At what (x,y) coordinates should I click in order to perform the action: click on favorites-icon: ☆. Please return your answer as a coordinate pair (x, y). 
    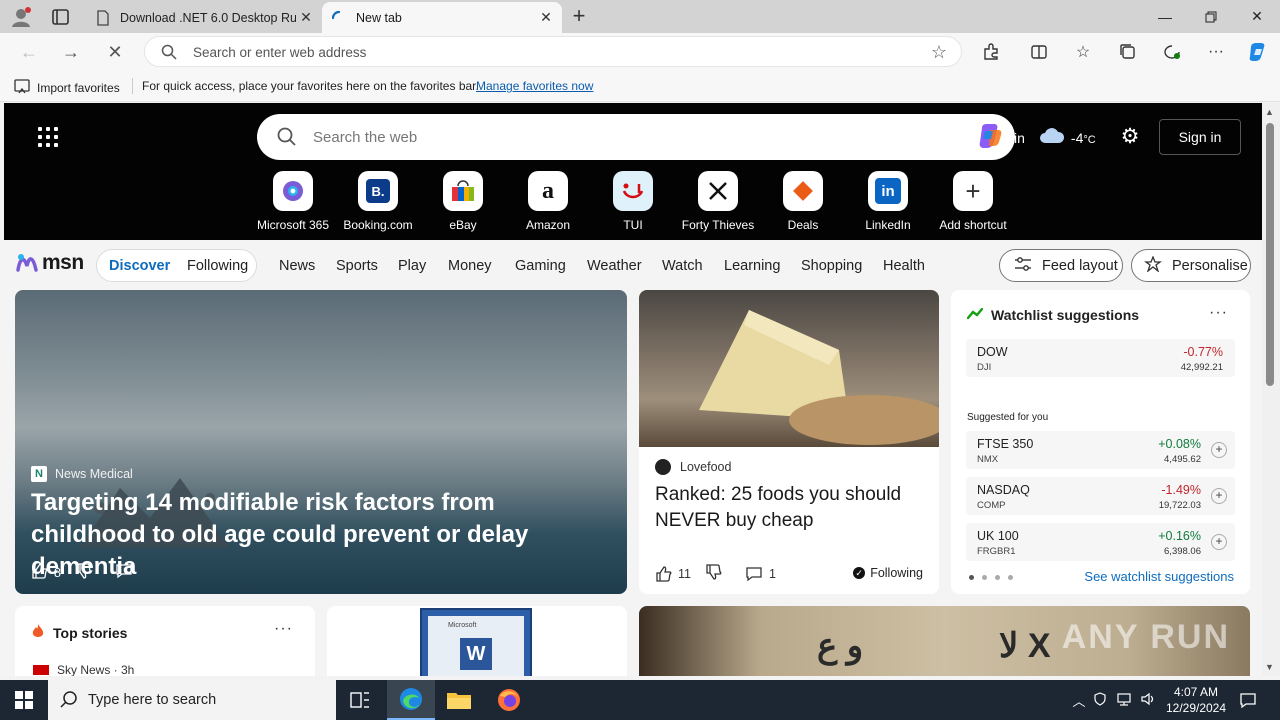
    Looking at the image, I should click on (1083, 52).